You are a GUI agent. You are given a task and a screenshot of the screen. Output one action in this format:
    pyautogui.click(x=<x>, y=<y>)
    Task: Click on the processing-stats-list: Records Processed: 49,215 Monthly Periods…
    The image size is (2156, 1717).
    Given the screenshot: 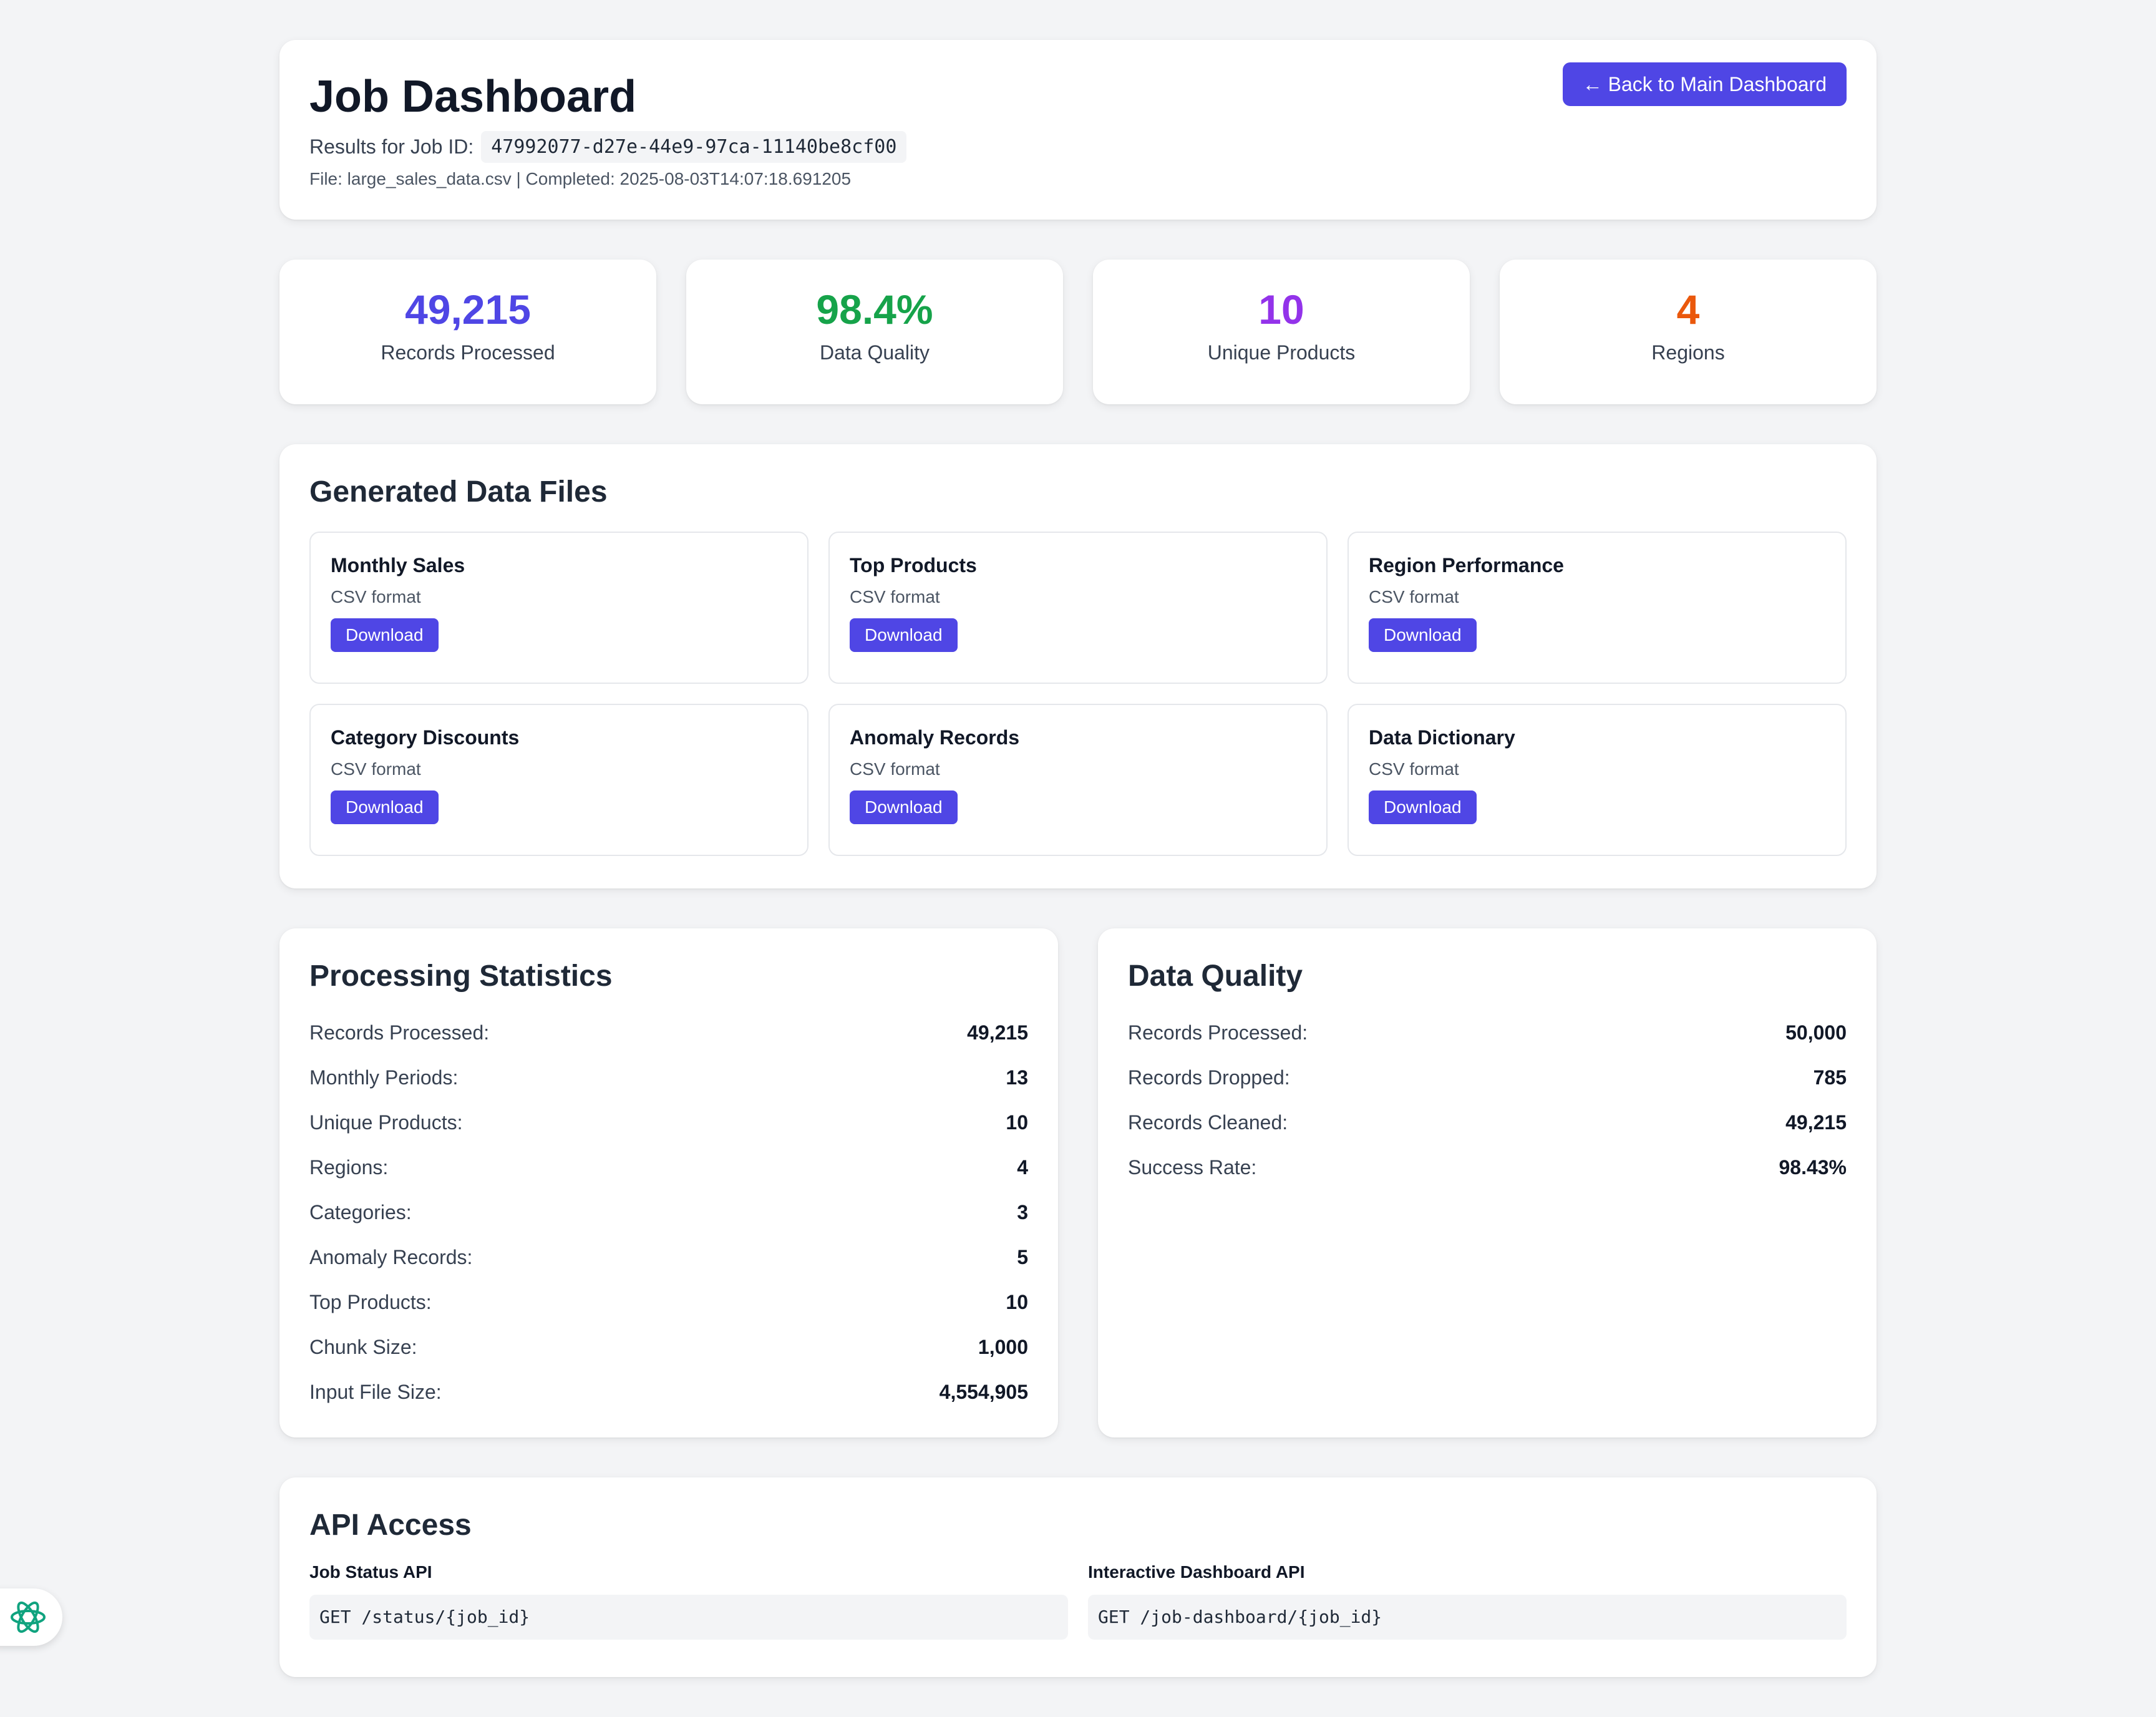 What is the action you would take?
    pyautogui.click(x=668, y=1213)
    